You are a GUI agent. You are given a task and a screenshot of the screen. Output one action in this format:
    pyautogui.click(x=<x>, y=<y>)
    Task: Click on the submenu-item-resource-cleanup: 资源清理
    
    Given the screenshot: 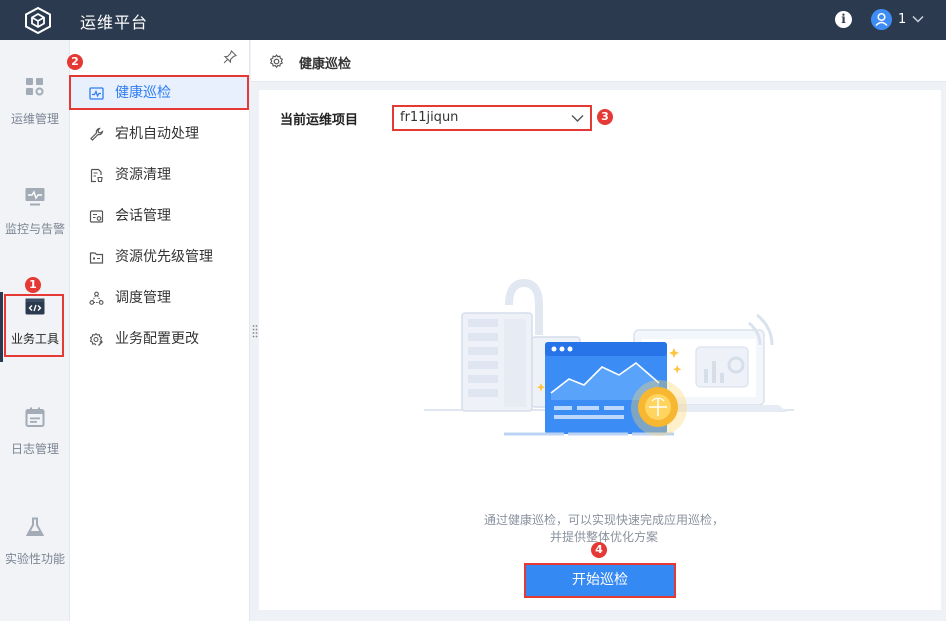 What is the action you would take?
    pyautogui.click(x=160, y=175)
    